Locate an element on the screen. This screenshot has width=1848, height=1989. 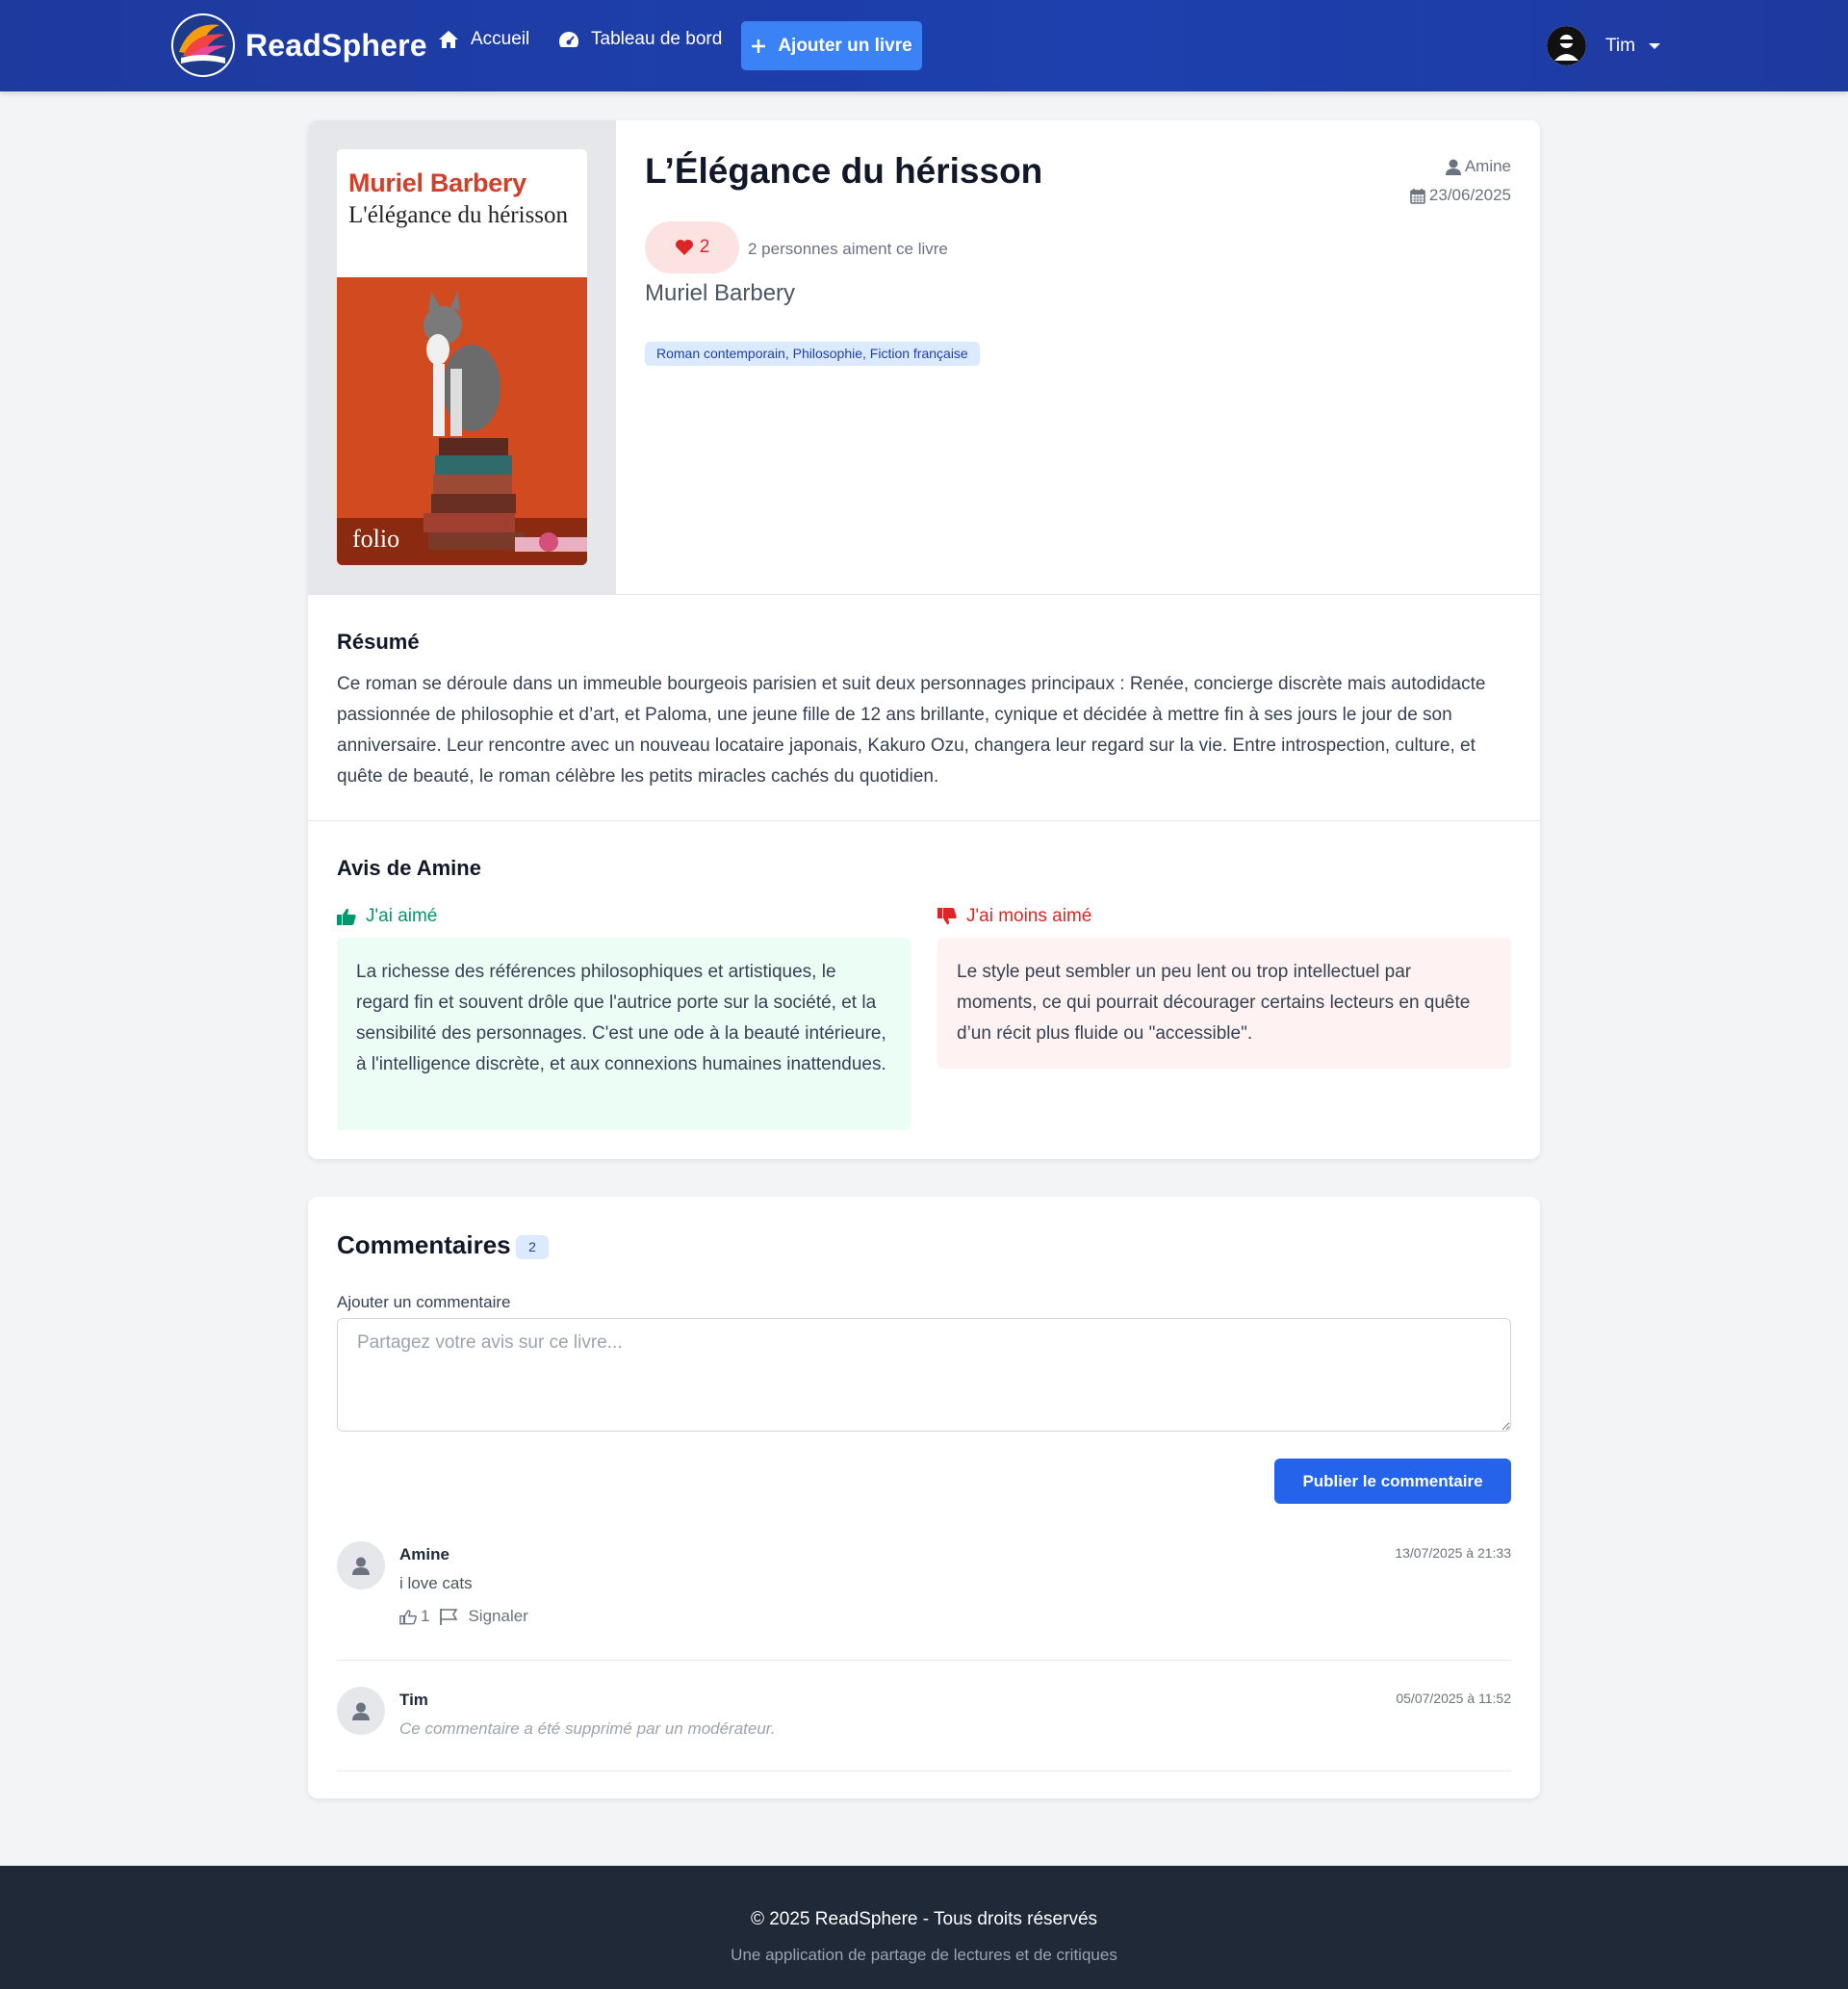
comment-like-button: 1 is located at coordinates (414, 1617).